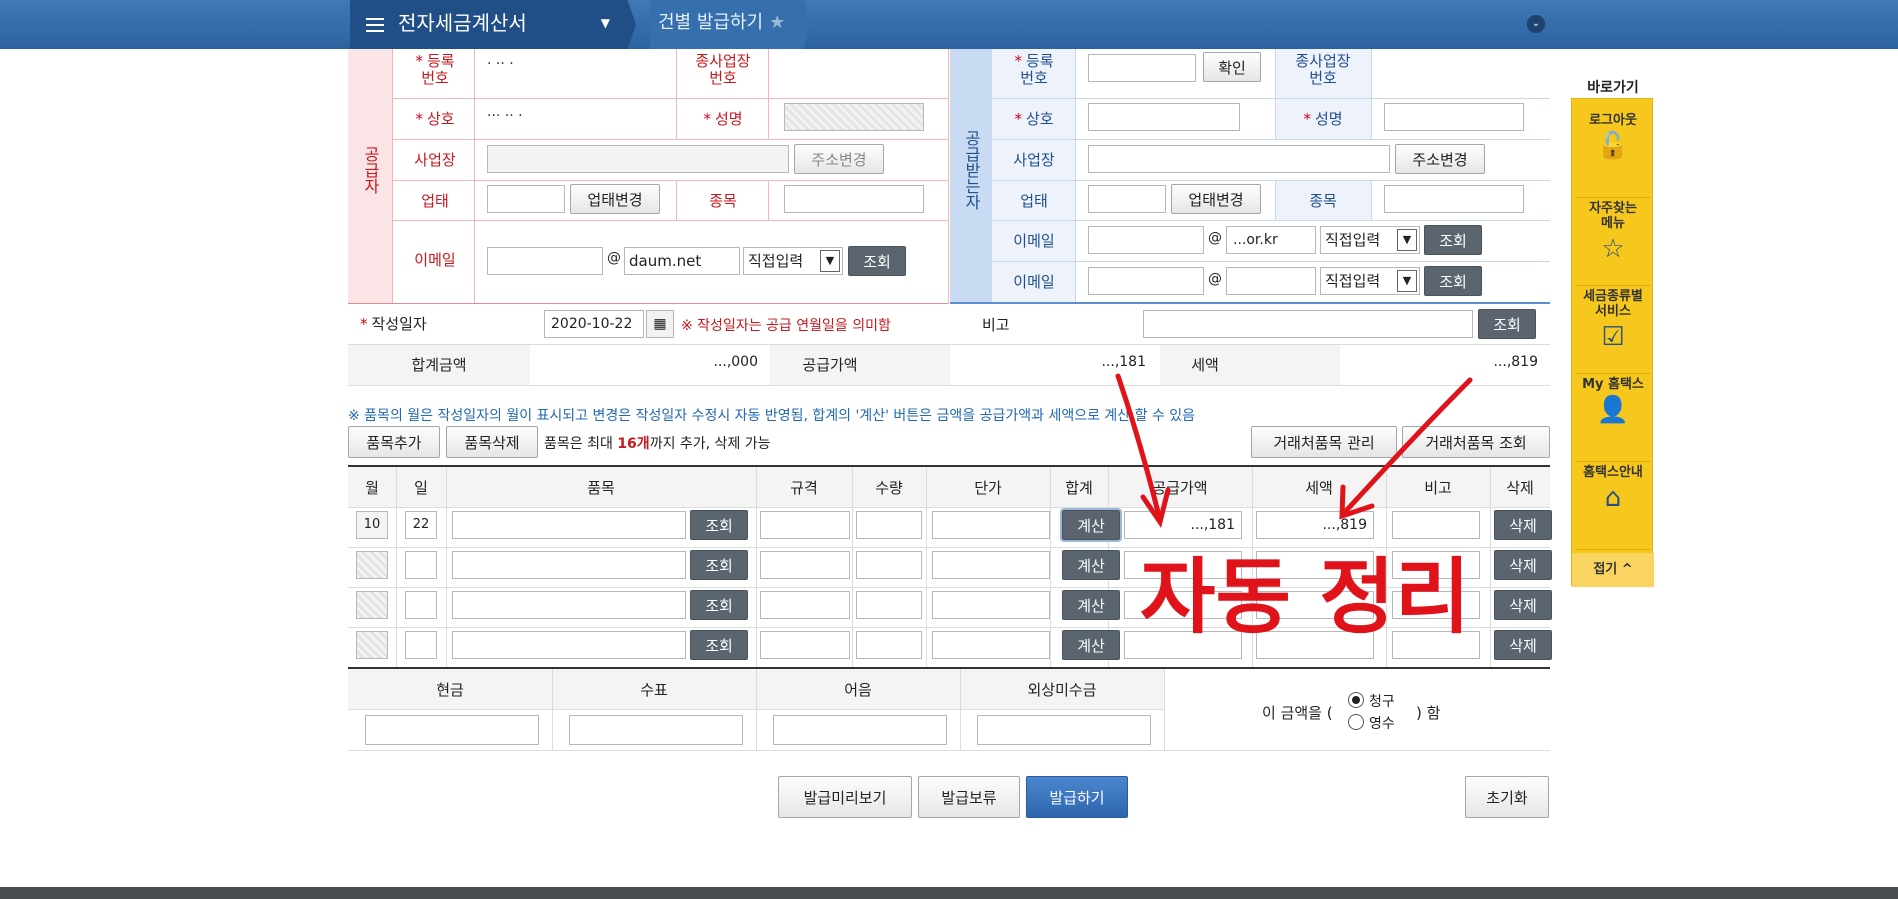 This screenshot has width=1898, height=899. What do you see at coordinates (1613, 498) in the screenshot?
I see `home-icon: ⌂` at bounding box center [1613, 498].